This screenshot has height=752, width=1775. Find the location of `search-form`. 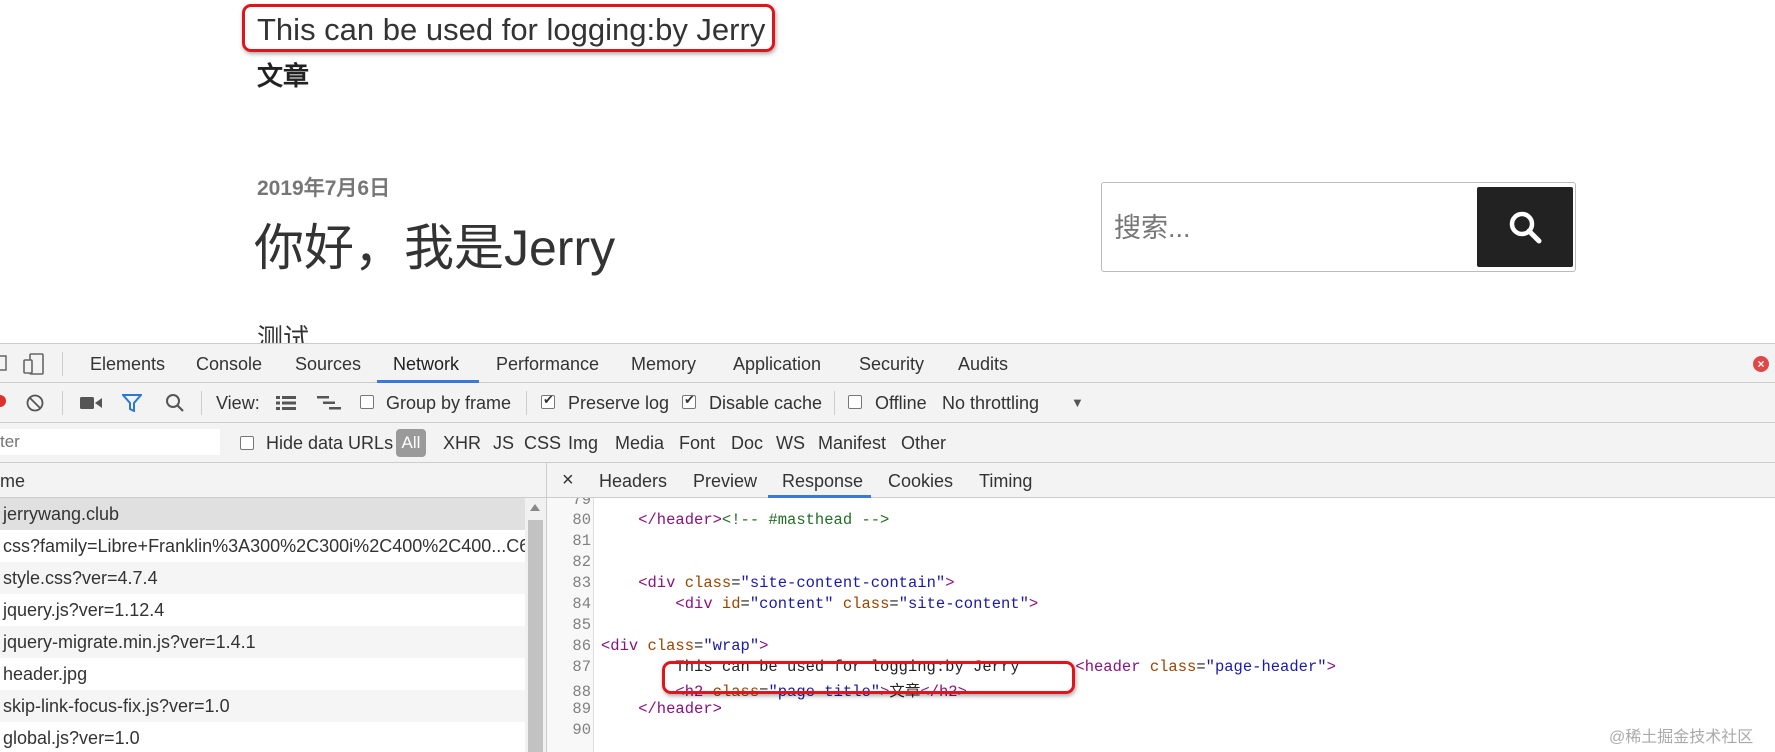

search-form is located at coordinates (1338, 227).